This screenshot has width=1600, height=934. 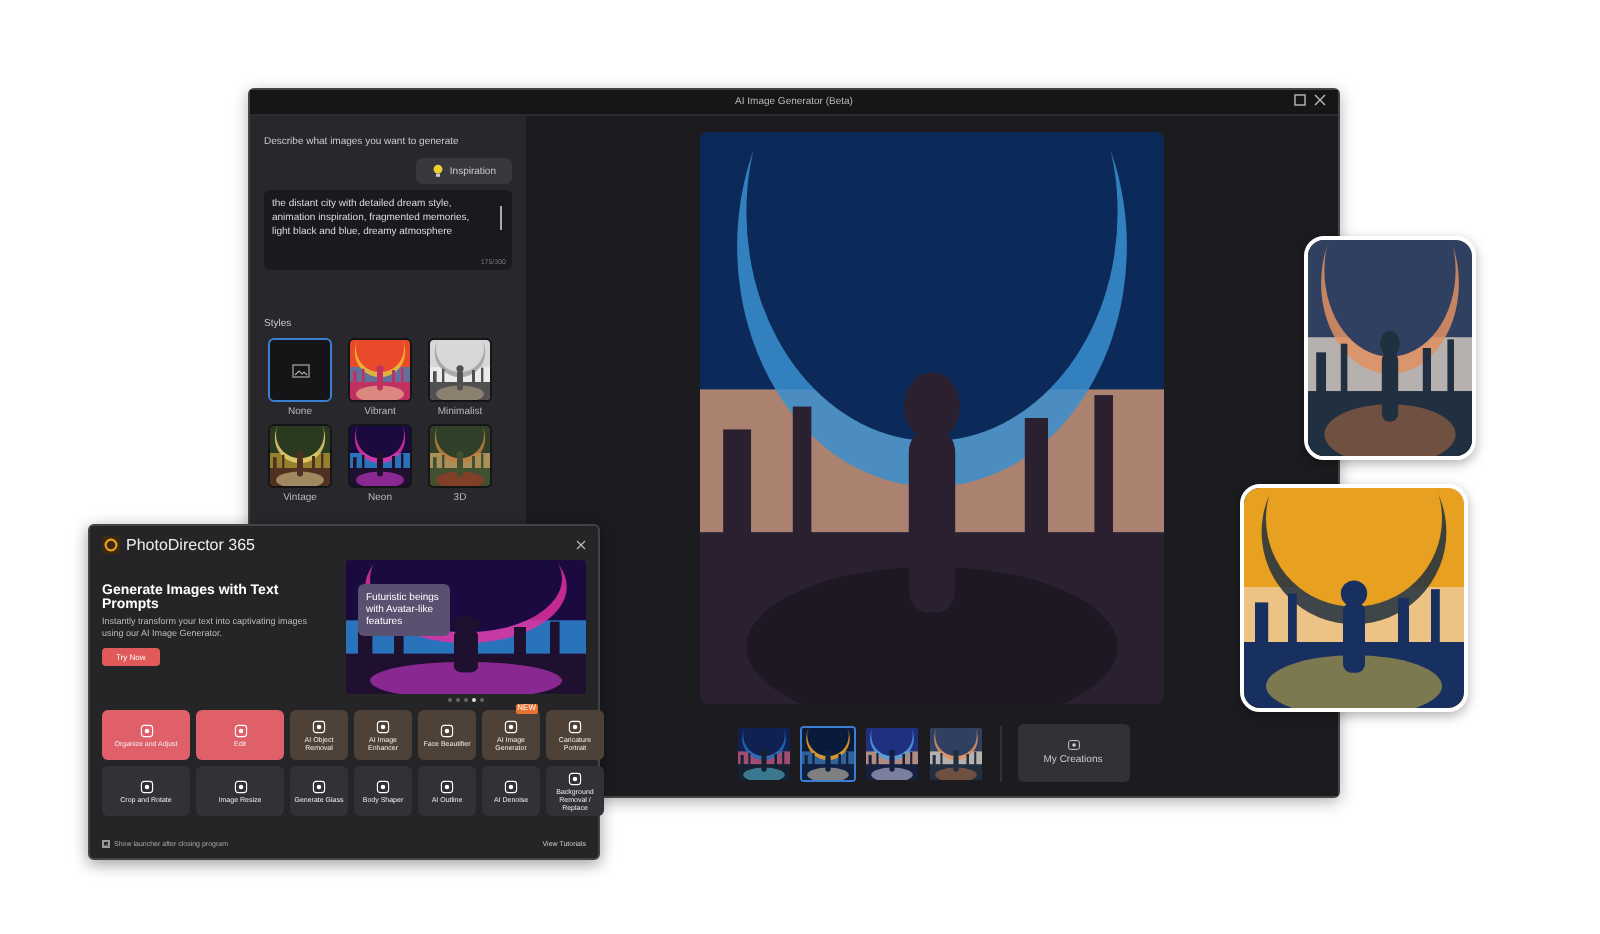 What do you see at coordinates (1073, 745) in the screenshot?
I see `gallery-icon` at bounding box center [1073, 745].